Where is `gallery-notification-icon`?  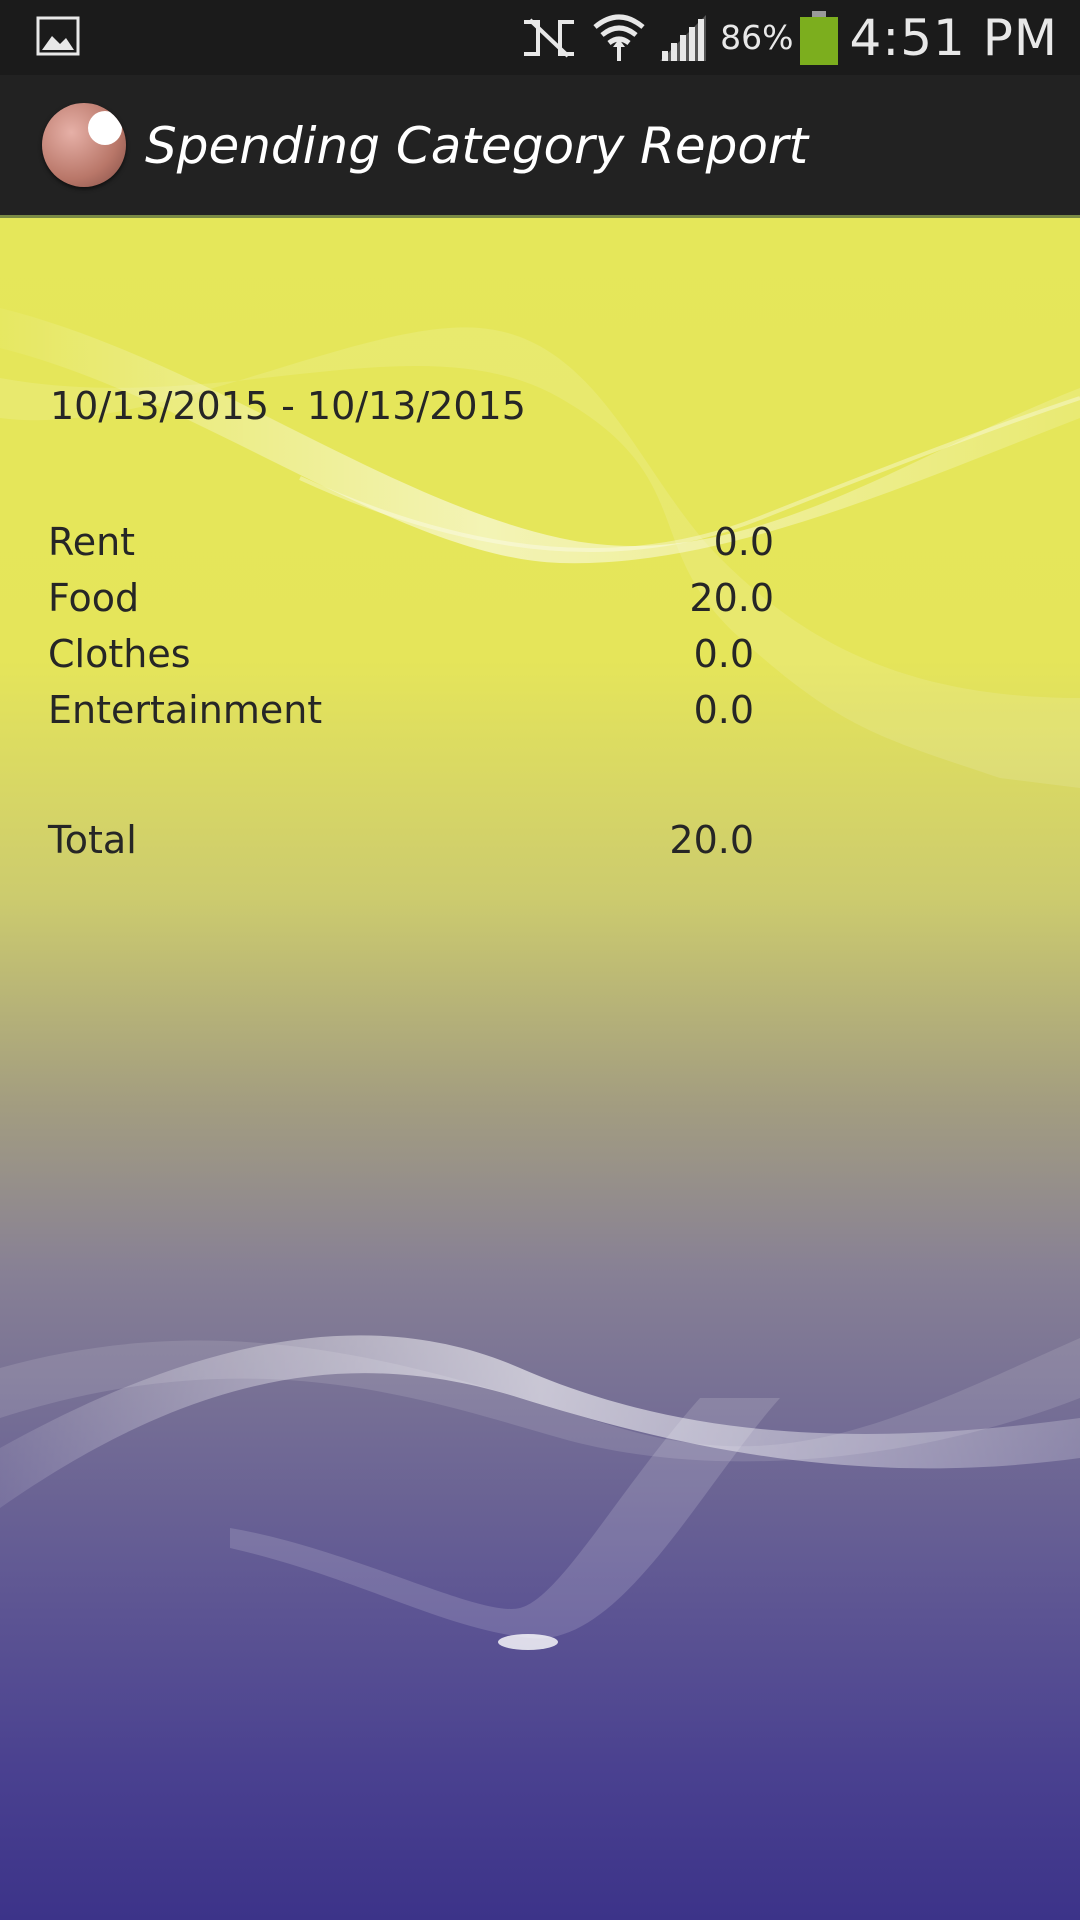 gallery-notification-icon is located at coordinates (58, 36).